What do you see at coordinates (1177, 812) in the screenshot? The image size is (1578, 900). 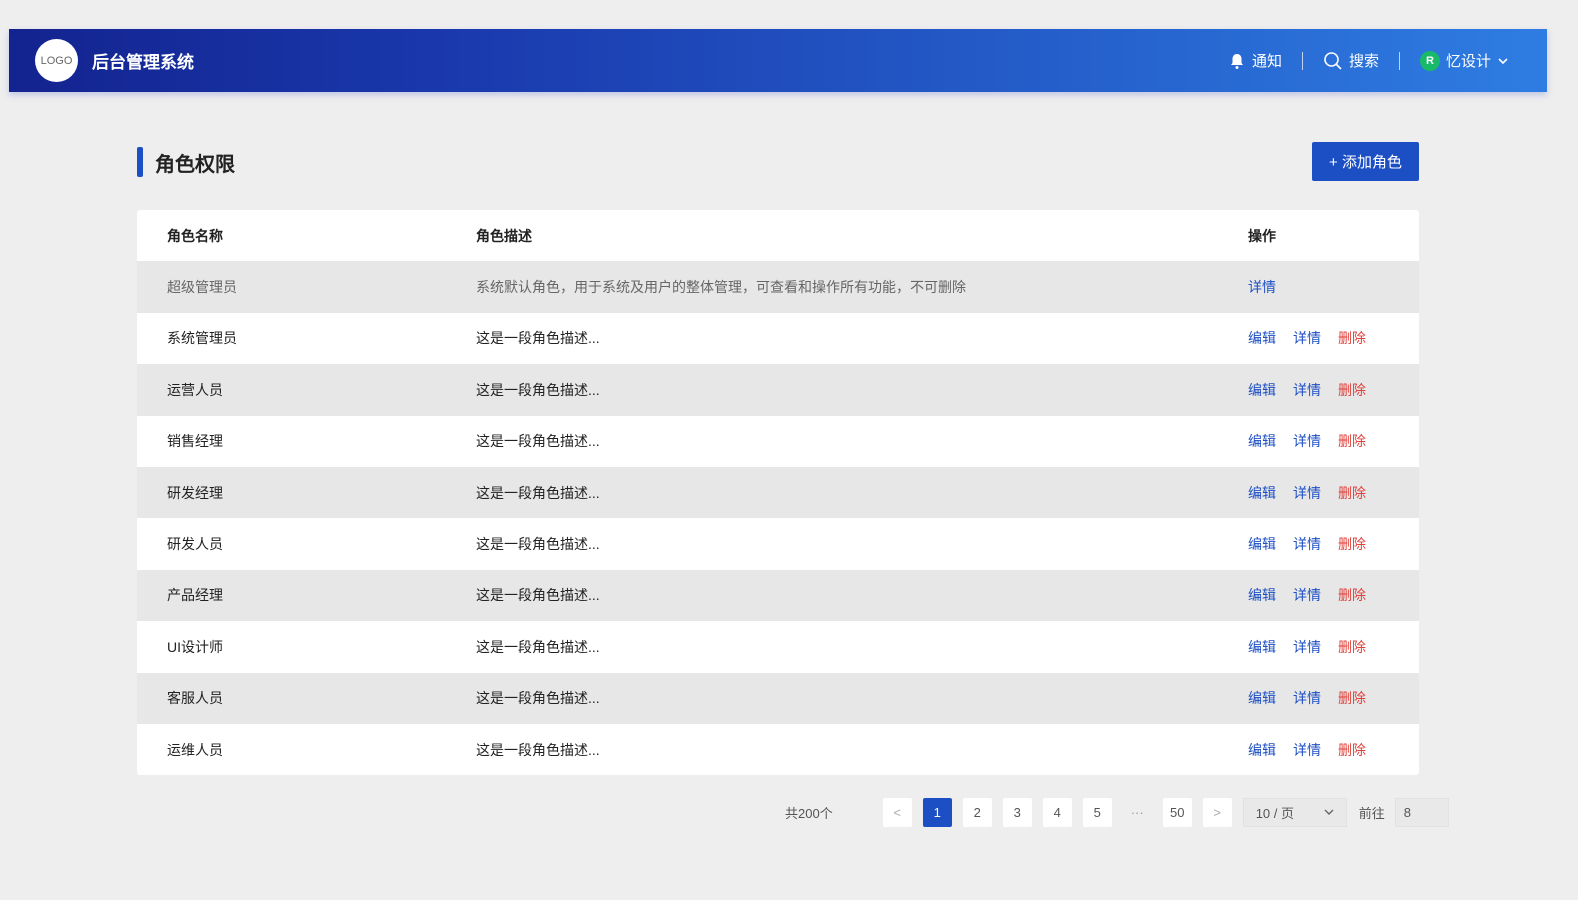 I see `page-50: 50` at bounding box center [1177, 812].